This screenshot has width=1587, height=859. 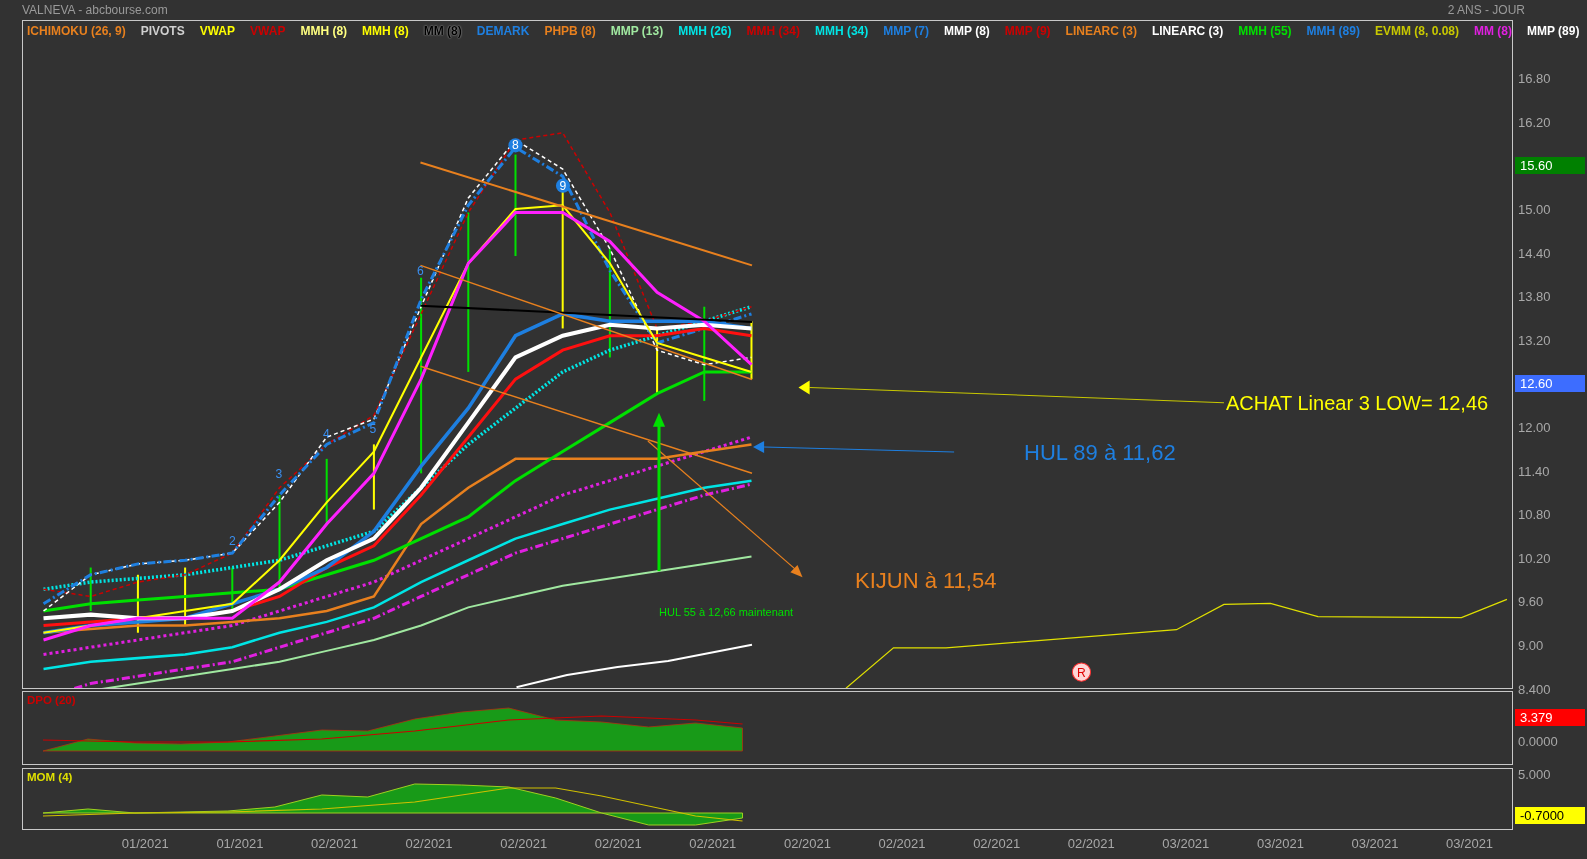 What do you see at coordinates (1534, 689) in the screenshot?
I see `axis-tick-label: 8.400` at bounding box center [1534, 689].